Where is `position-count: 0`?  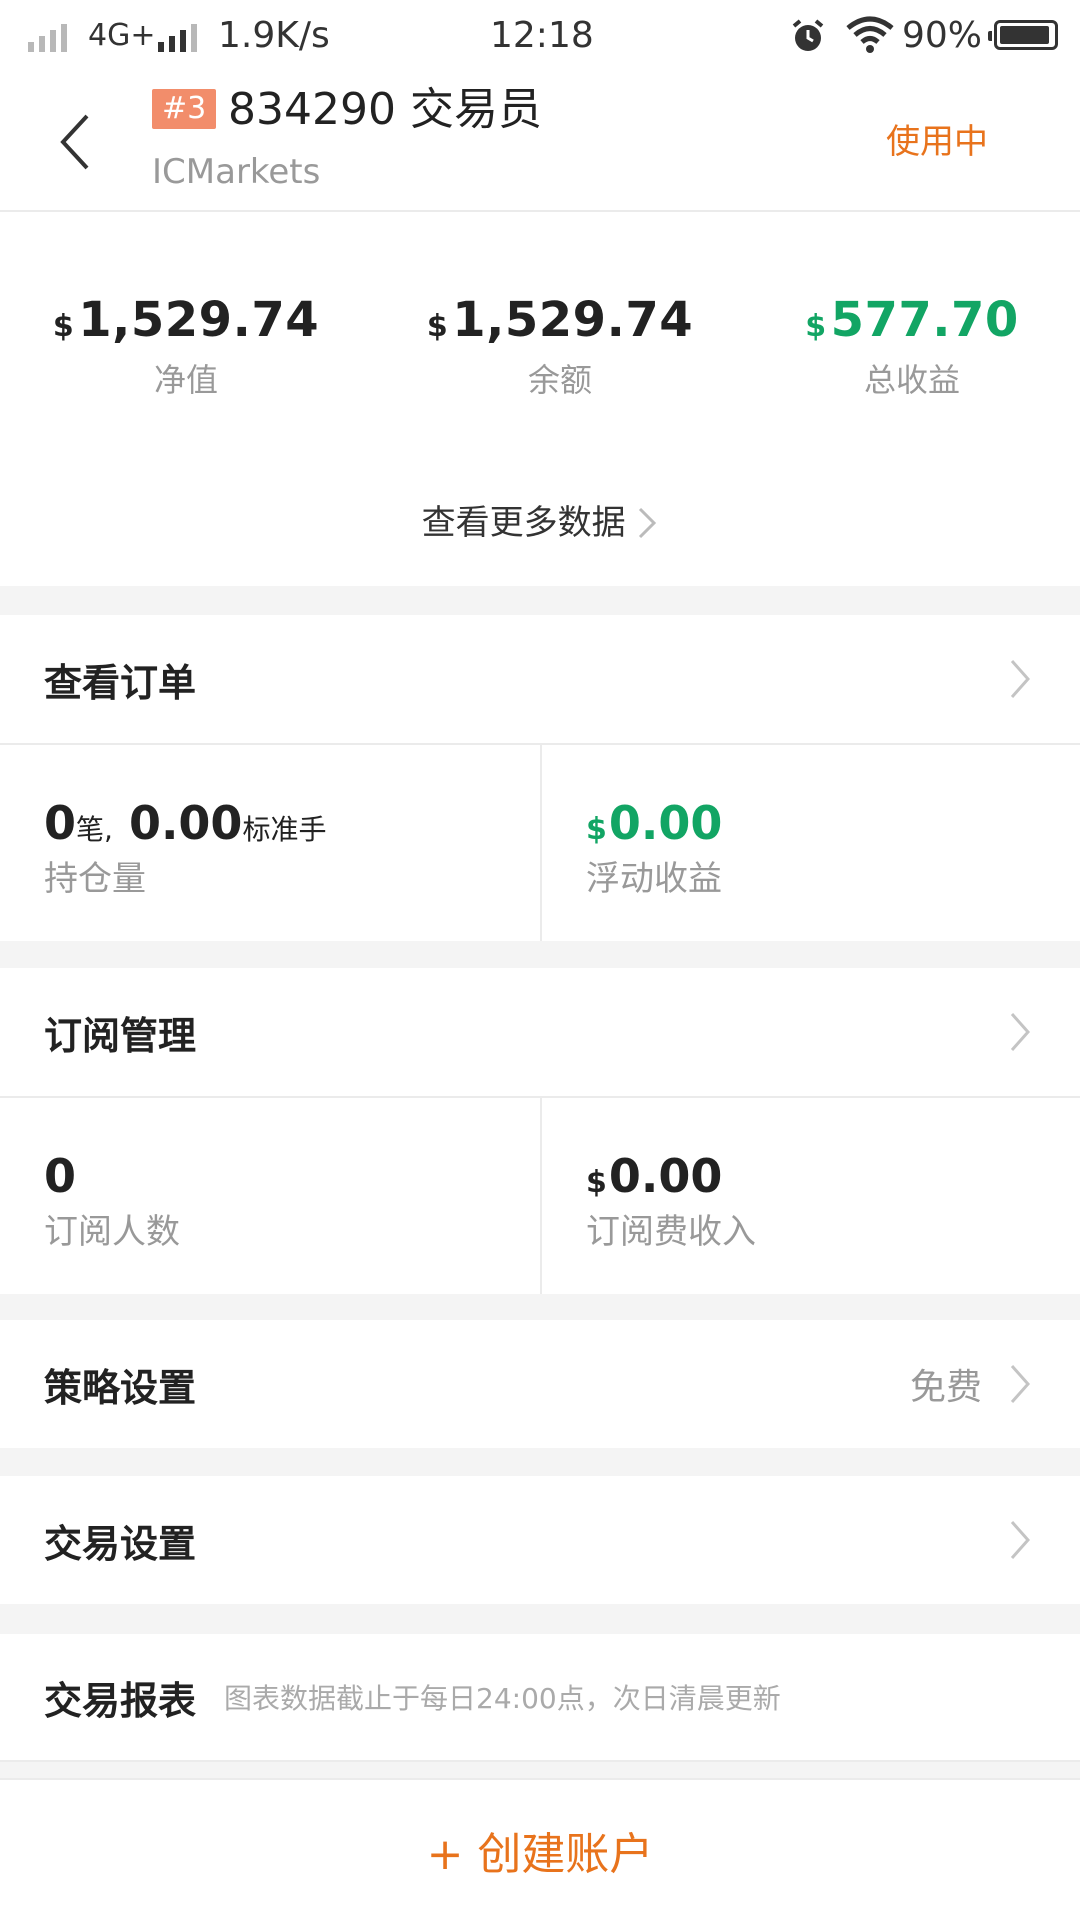 position-count: 0 is located at coordinates (60, 823).